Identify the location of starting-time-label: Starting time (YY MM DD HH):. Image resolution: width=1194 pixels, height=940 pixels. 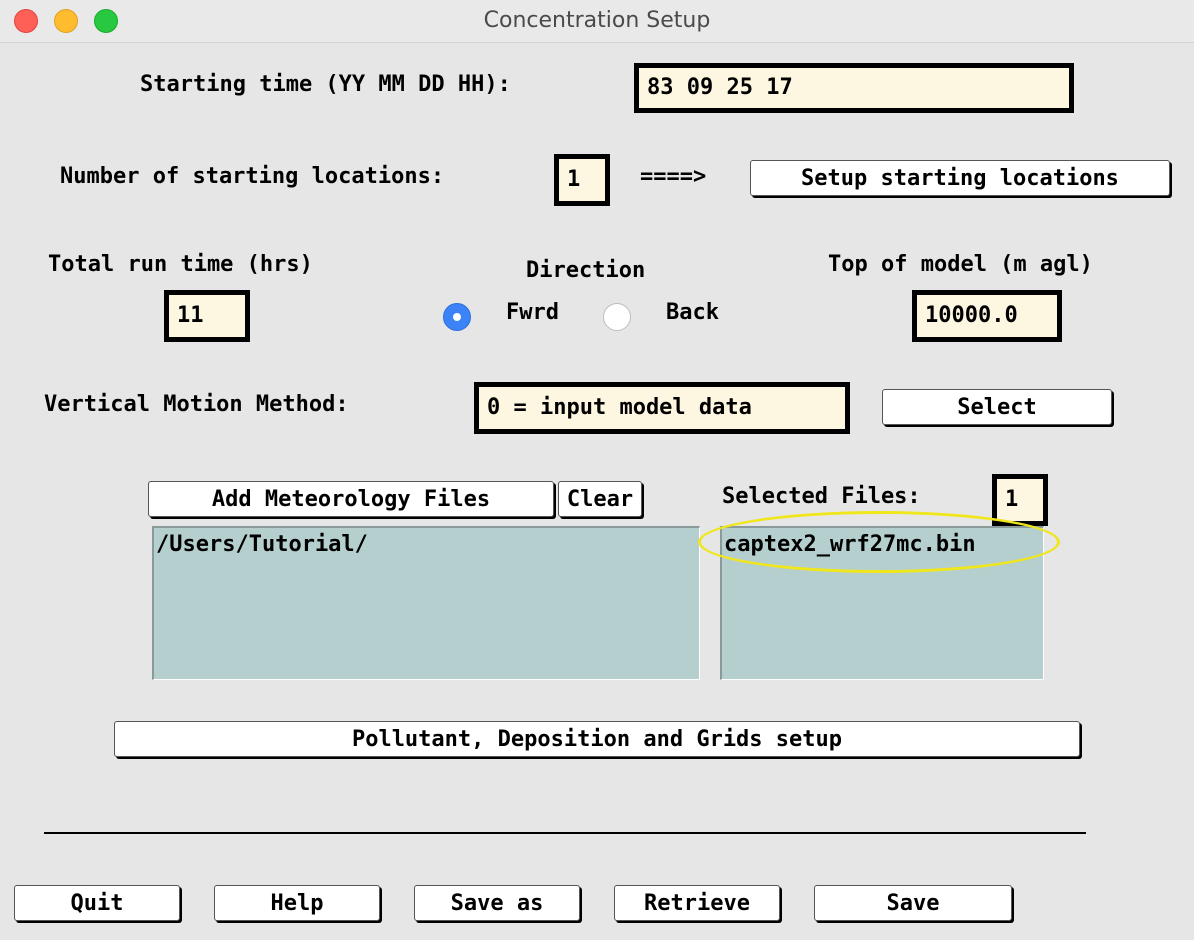
(325, 84).